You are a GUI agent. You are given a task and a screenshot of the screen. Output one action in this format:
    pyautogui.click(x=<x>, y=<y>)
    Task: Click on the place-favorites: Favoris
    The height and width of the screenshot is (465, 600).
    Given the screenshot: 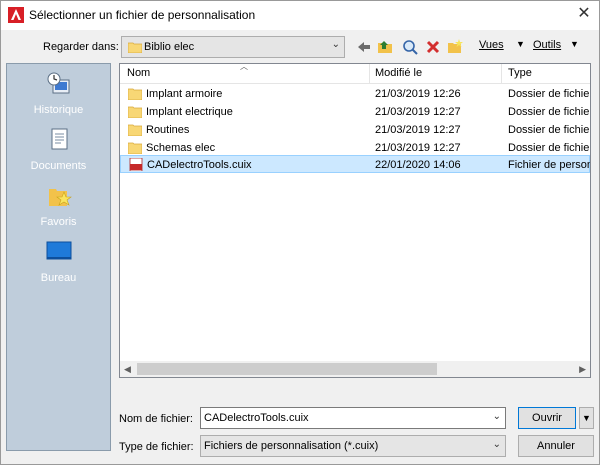 What is the action you would take?
    pyautogui.click(x=58, y=206)
    